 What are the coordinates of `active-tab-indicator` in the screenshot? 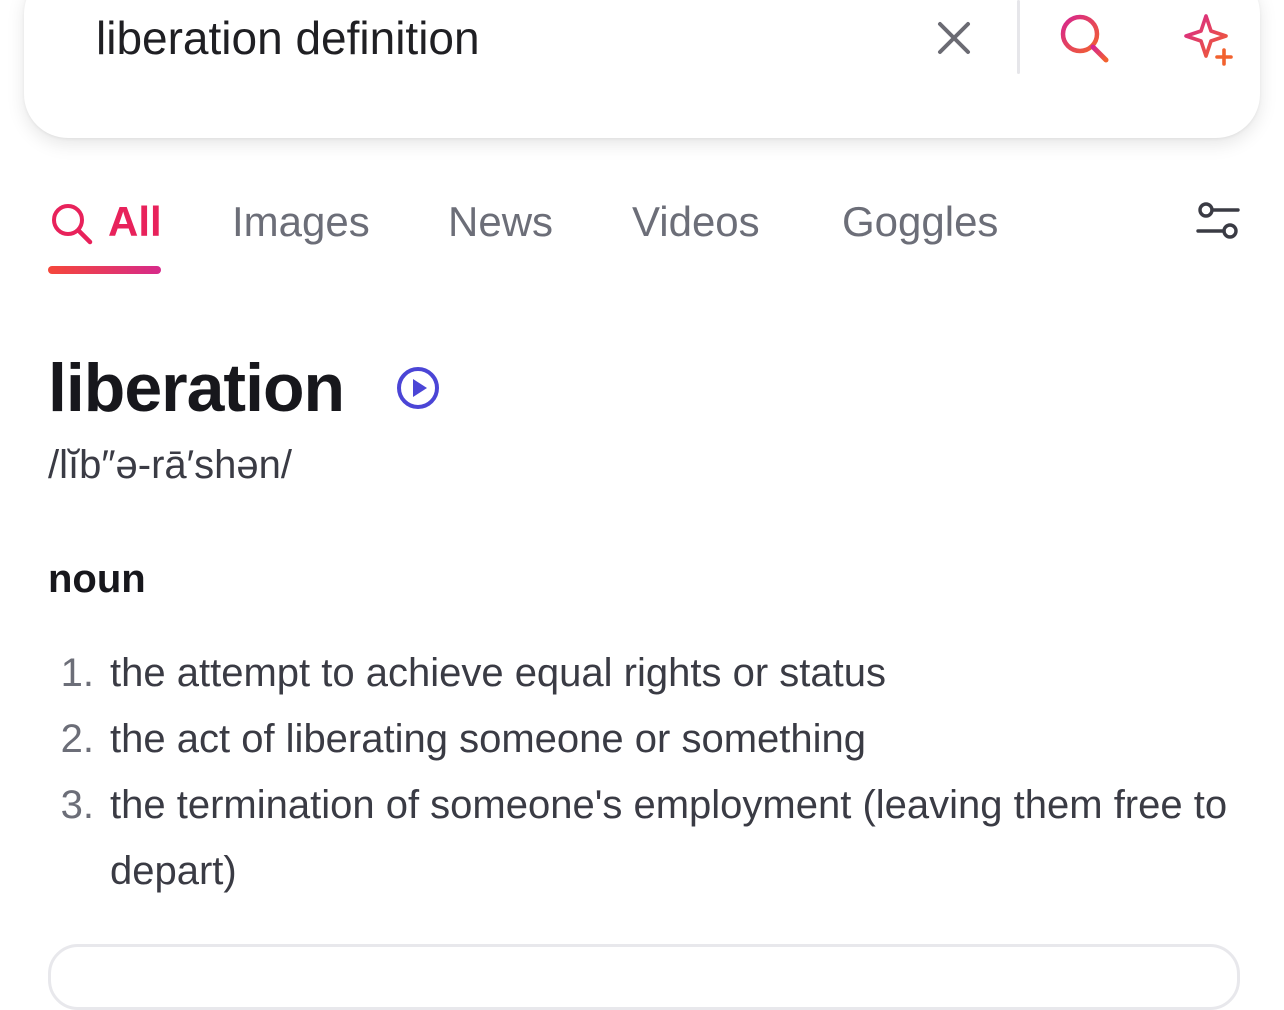 It's located at (104, 270).